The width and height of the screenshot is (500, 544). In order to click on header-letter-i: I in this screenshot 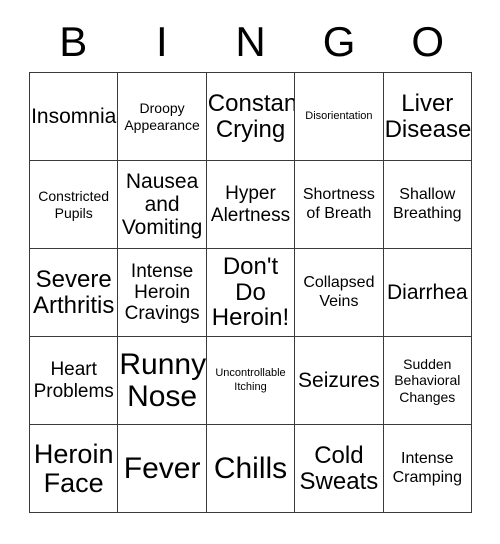, I will do `click(162, 41)`.